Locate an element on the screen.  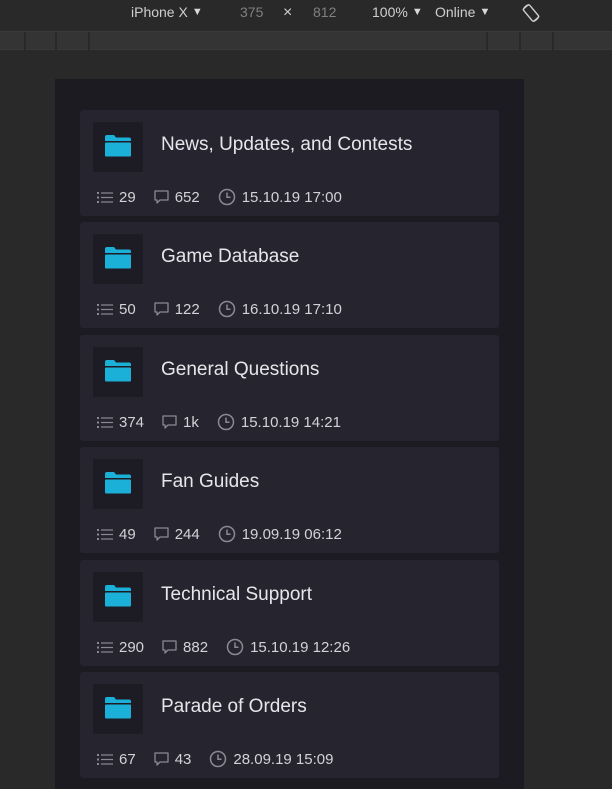
topics-count-value: 290 is located at coordinates (132, 647).